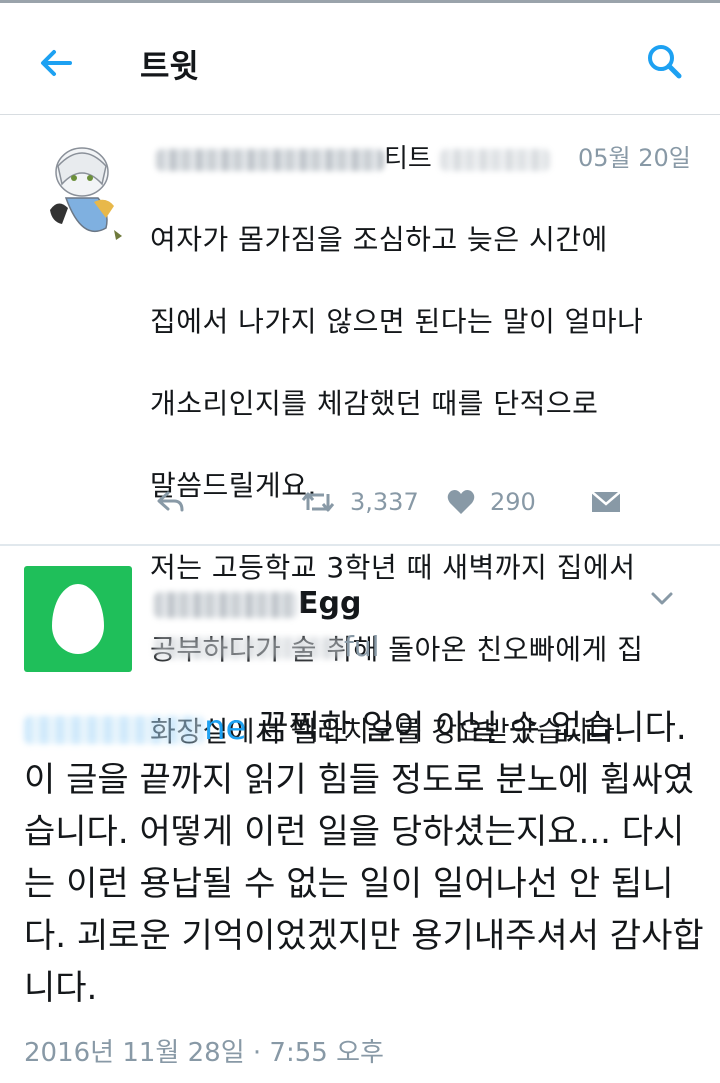 The image size is (720, 1083). Describe the element at coordinates (84, 192) in the screenshot. I see `anime-avatar` at that location.